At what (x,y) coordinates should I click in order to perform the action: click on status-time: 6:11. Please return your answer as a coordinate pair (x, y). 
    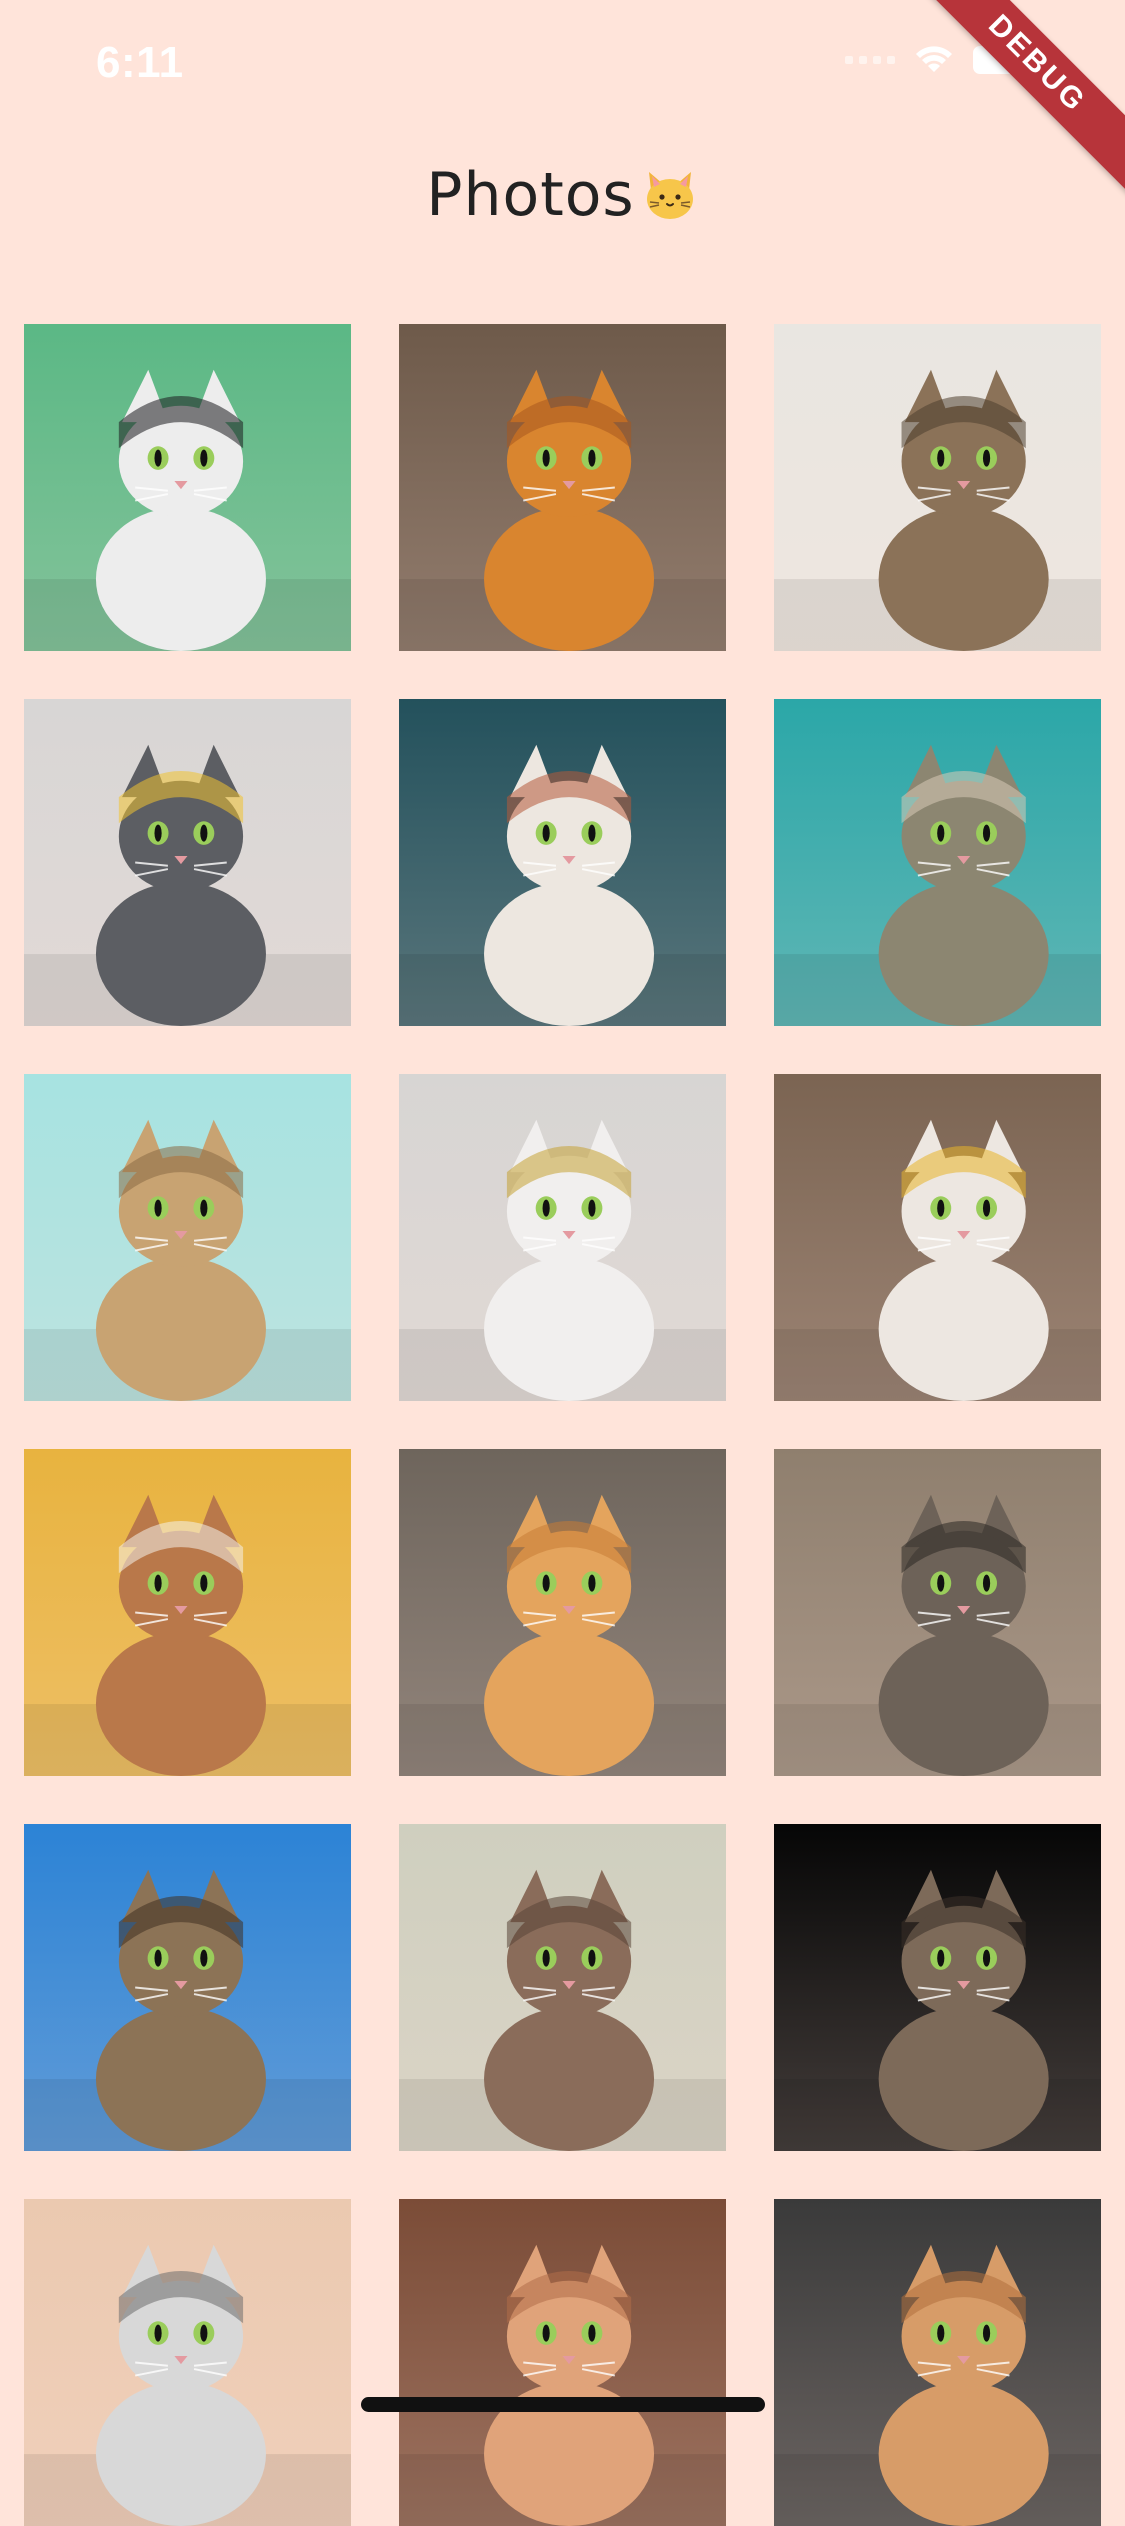
    Looking at the image, I should click on (140, 62).